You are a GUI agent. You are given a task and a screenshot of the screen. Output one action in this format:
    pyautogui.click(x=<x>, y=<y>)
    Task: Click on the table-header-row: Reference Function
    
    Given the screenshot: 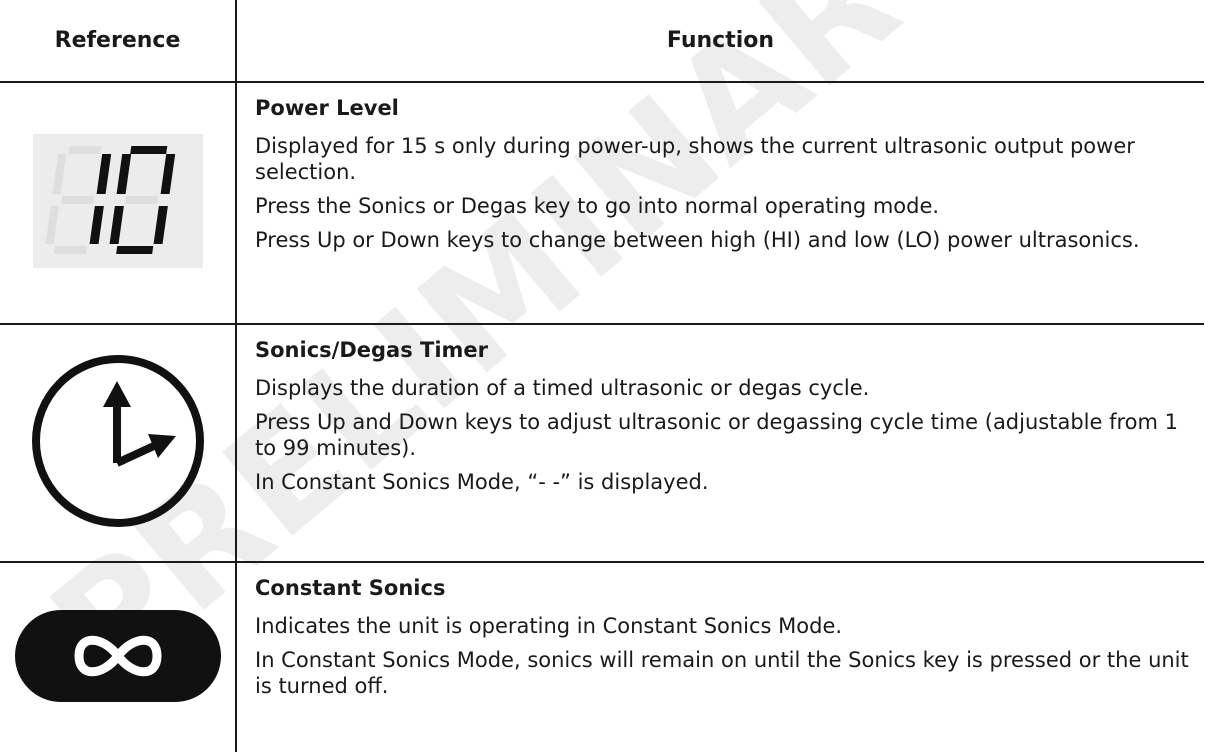 What is the action you would take?
    pyautogui.click(x=602, y=41)
    